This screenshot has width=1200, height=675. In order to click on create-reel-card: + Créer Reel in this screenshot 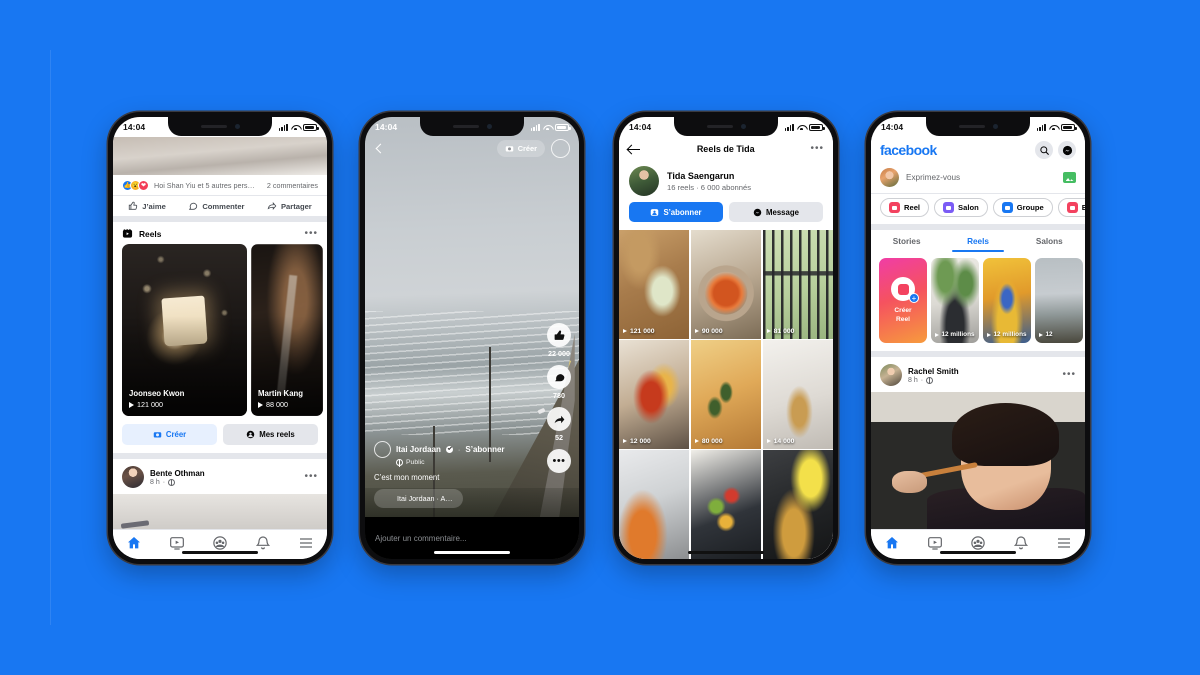, I will do `click(903, 300)`.